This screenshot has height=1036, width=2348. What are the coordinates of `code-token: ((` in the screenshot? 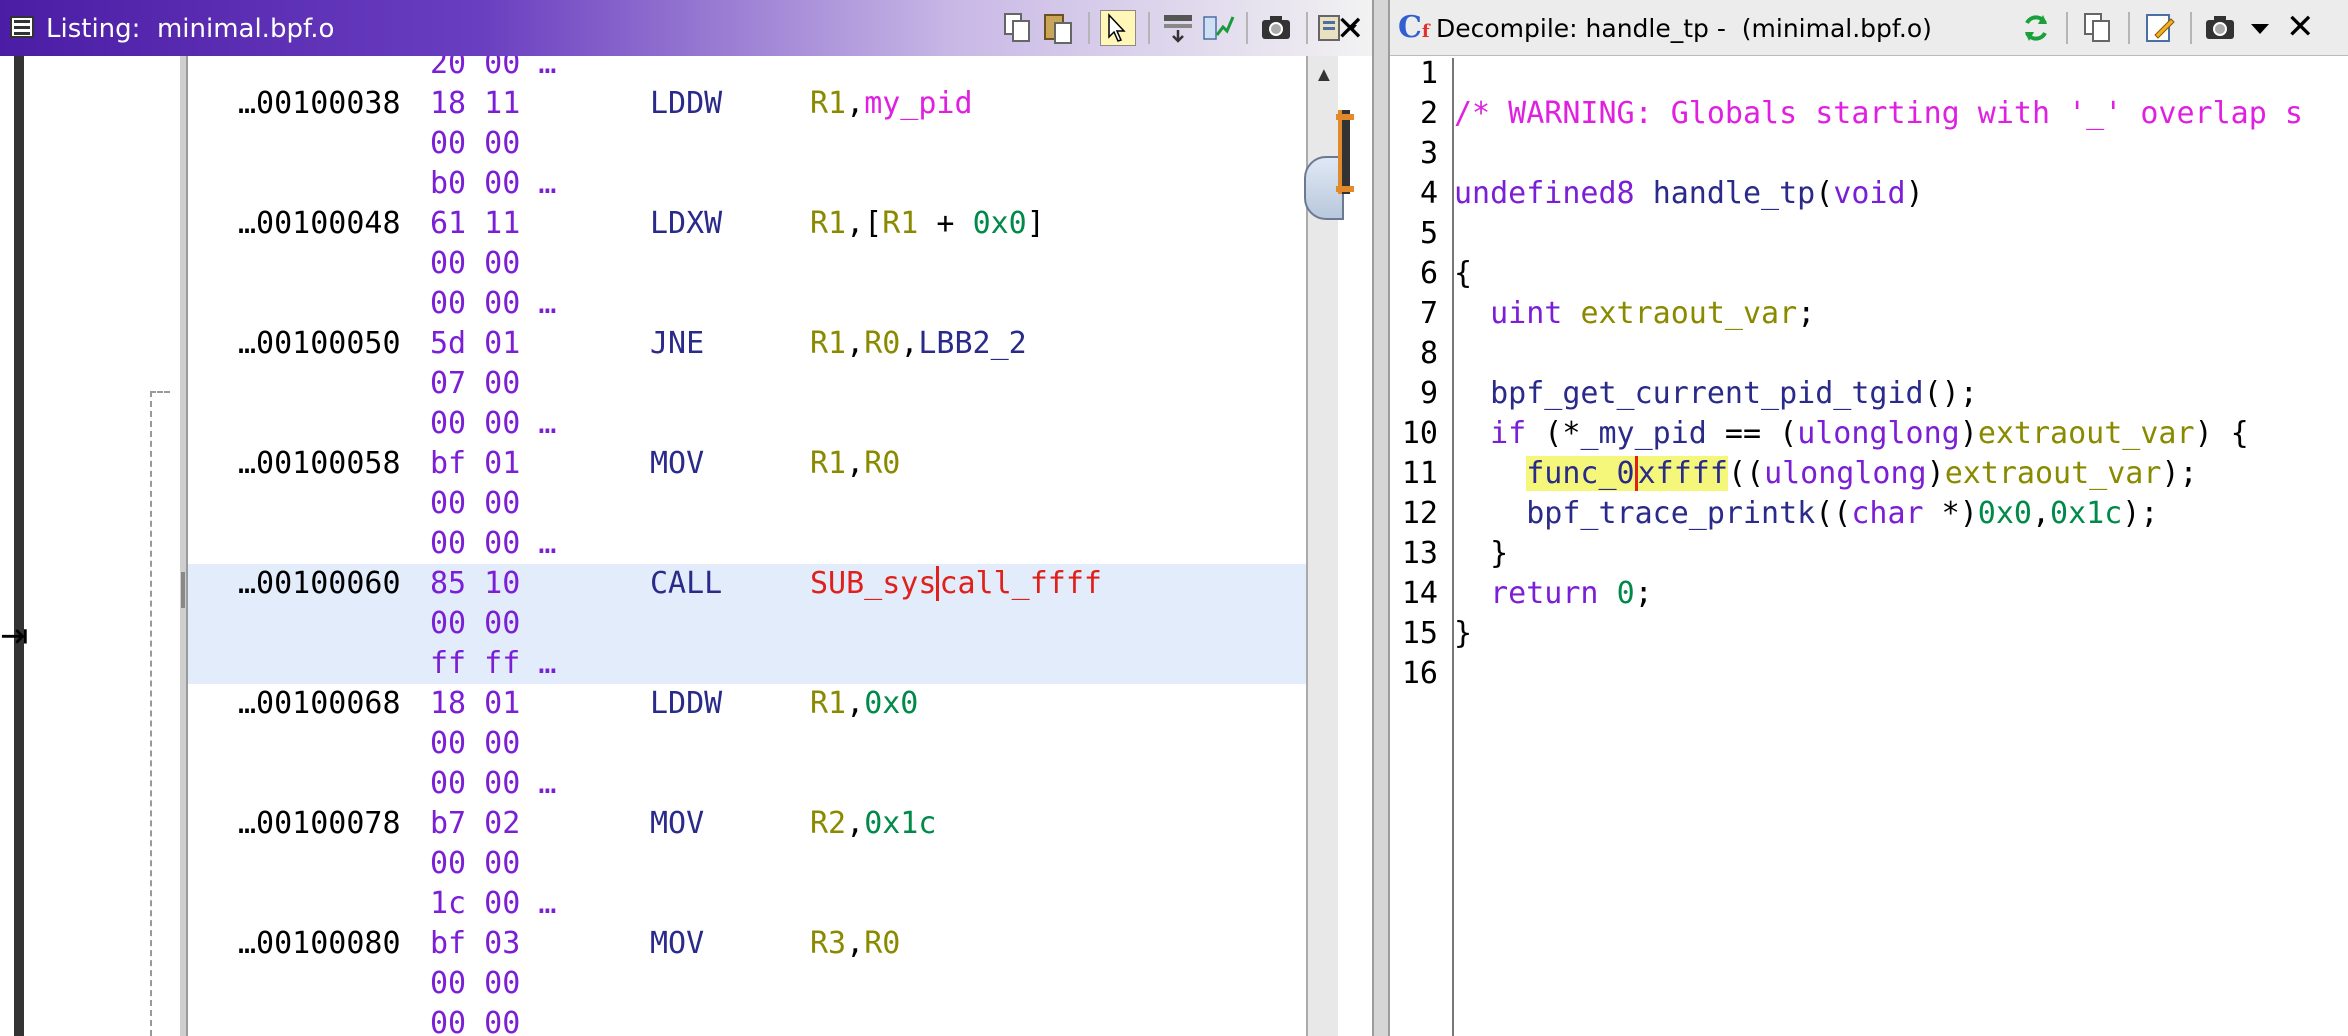 It's located at (1746, 474).